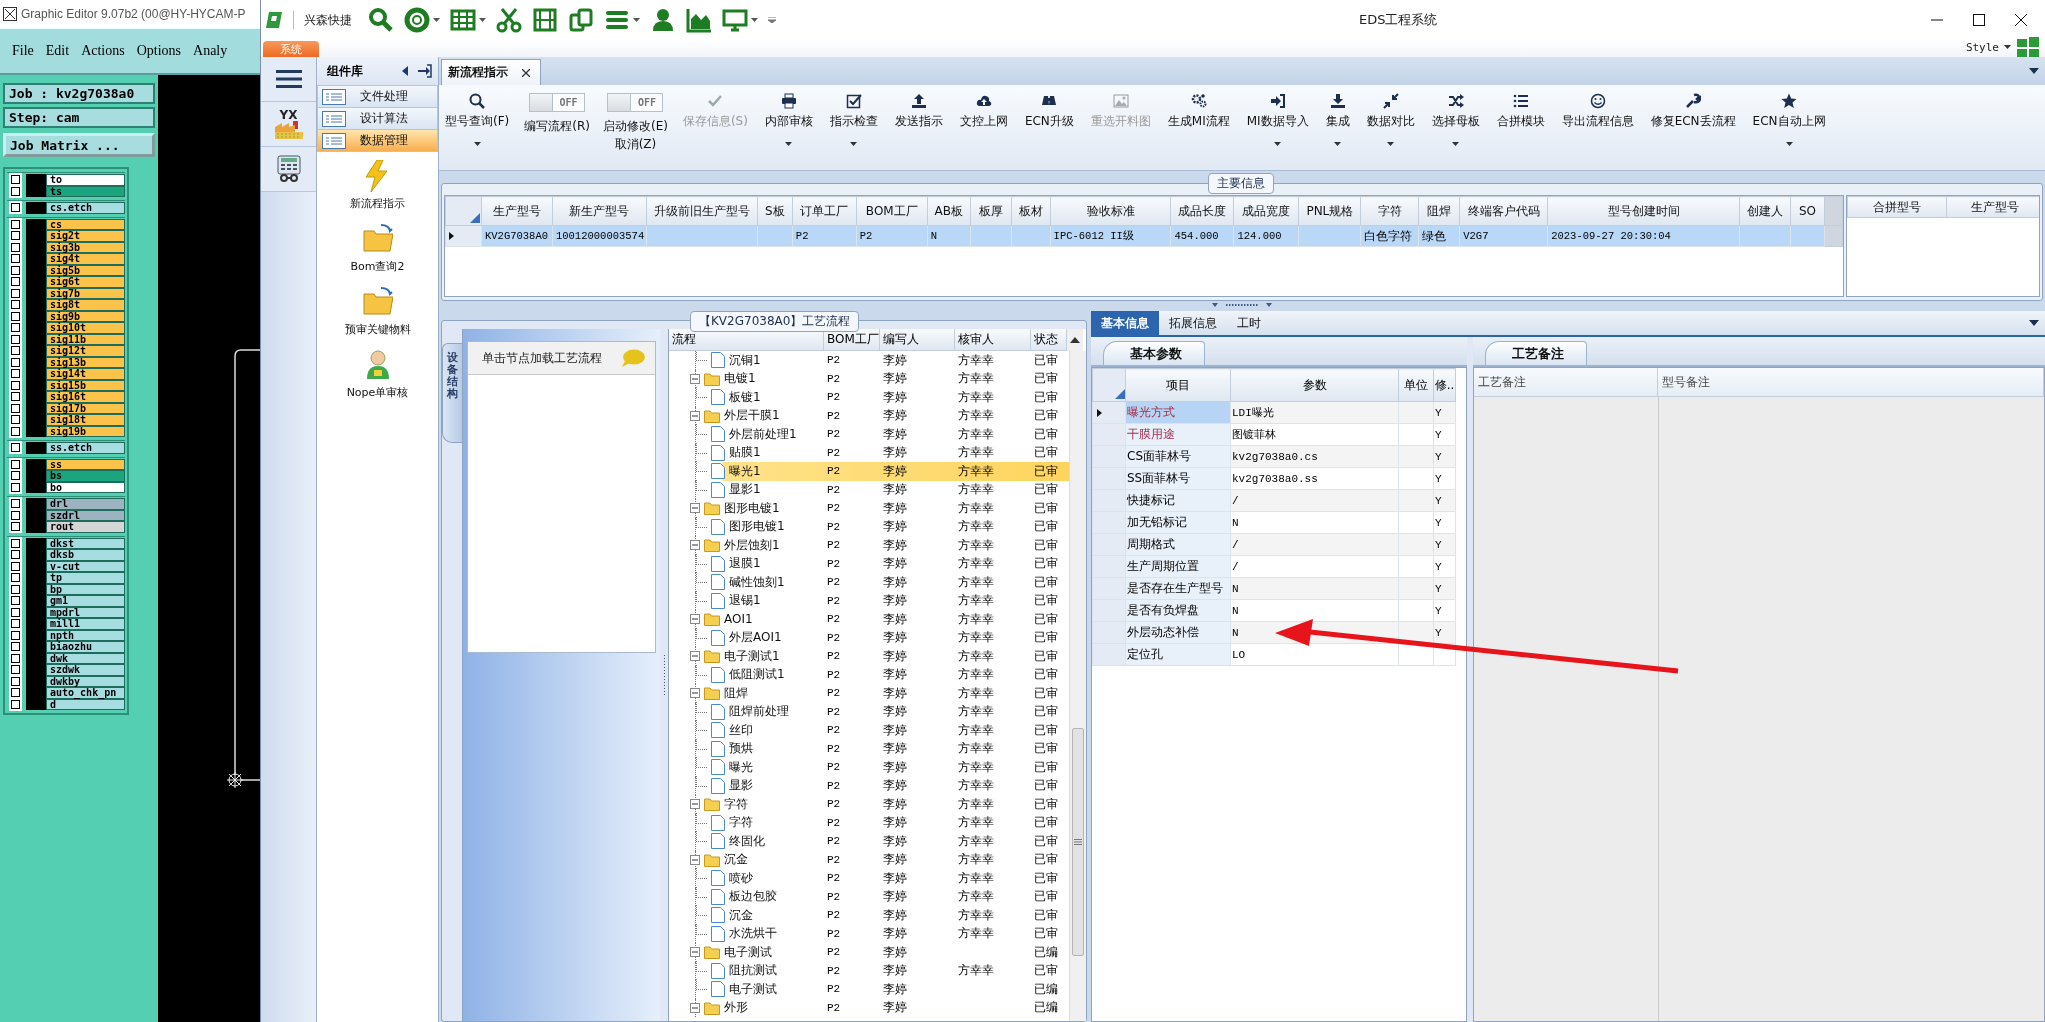 The width and height of the screenshot is (2045, 1022). What do you see at coordinates (1274, 610) in the screenshot?
I see `table-row: 是否有负焊盘 N Y` at bounding box center [1274, 610].